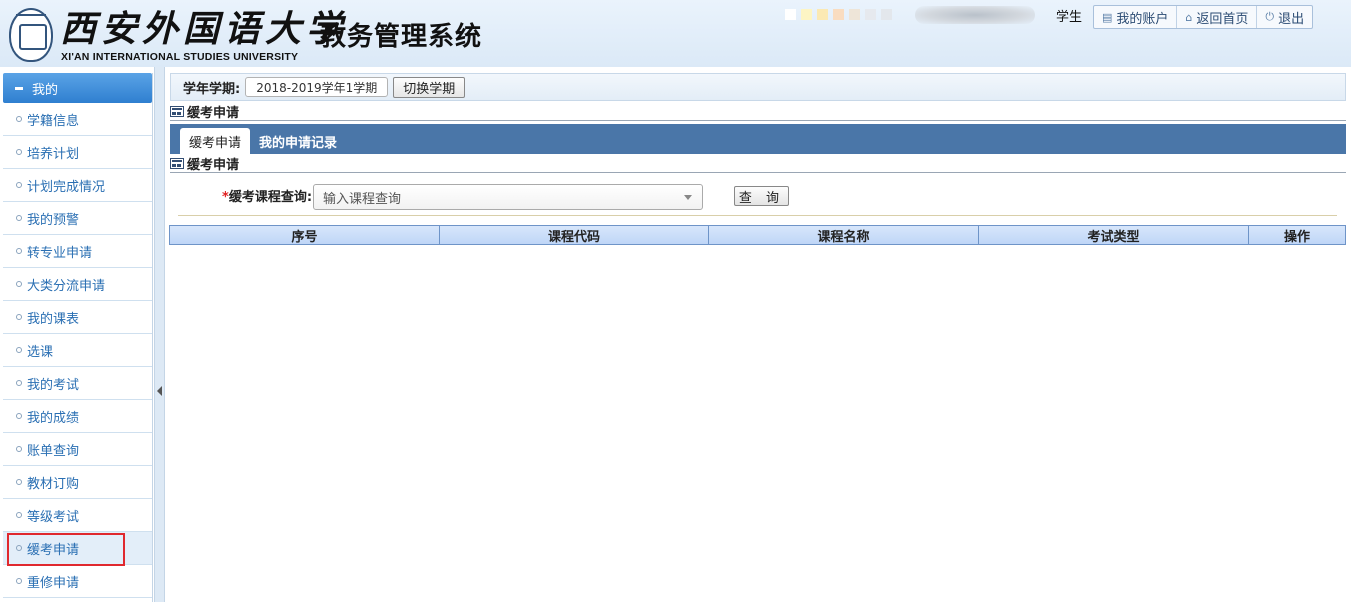 The height and width of the screenshot is (602, 1351). I want to click on sidebar-item-label: 学籍信息, so click(53, 121).